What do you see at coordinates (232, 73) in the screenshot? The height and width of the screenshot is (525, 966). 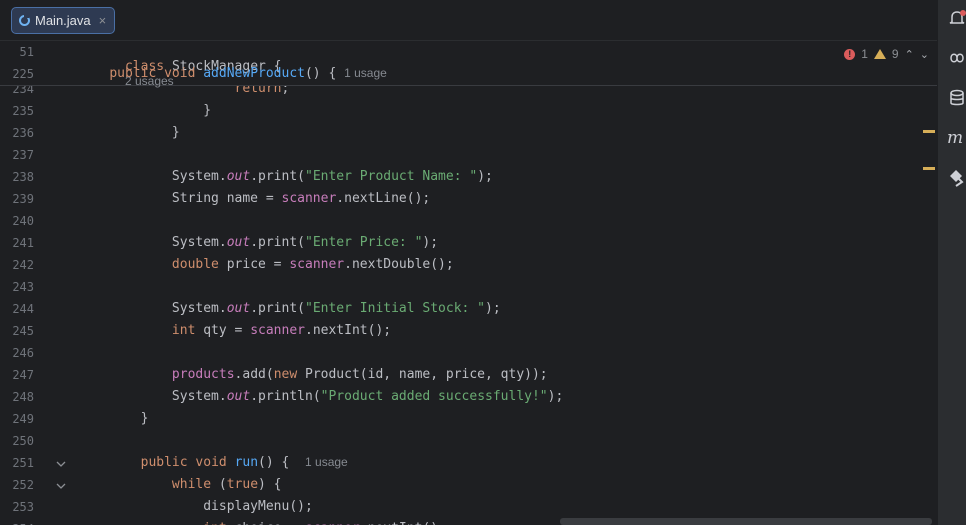 I see `sticky-line-method: public void addNewProduct() { 1 usage` at bounding box center [232, 73].